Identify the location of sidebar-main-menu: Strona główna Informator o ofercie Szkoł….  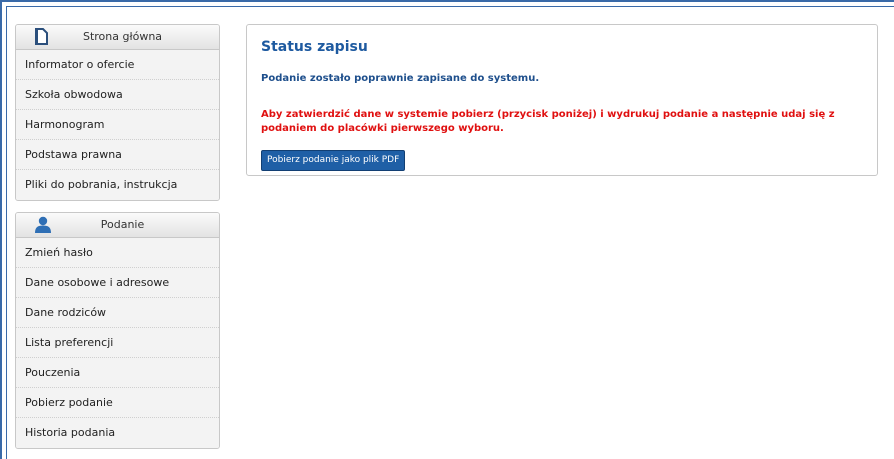
(117, 112).